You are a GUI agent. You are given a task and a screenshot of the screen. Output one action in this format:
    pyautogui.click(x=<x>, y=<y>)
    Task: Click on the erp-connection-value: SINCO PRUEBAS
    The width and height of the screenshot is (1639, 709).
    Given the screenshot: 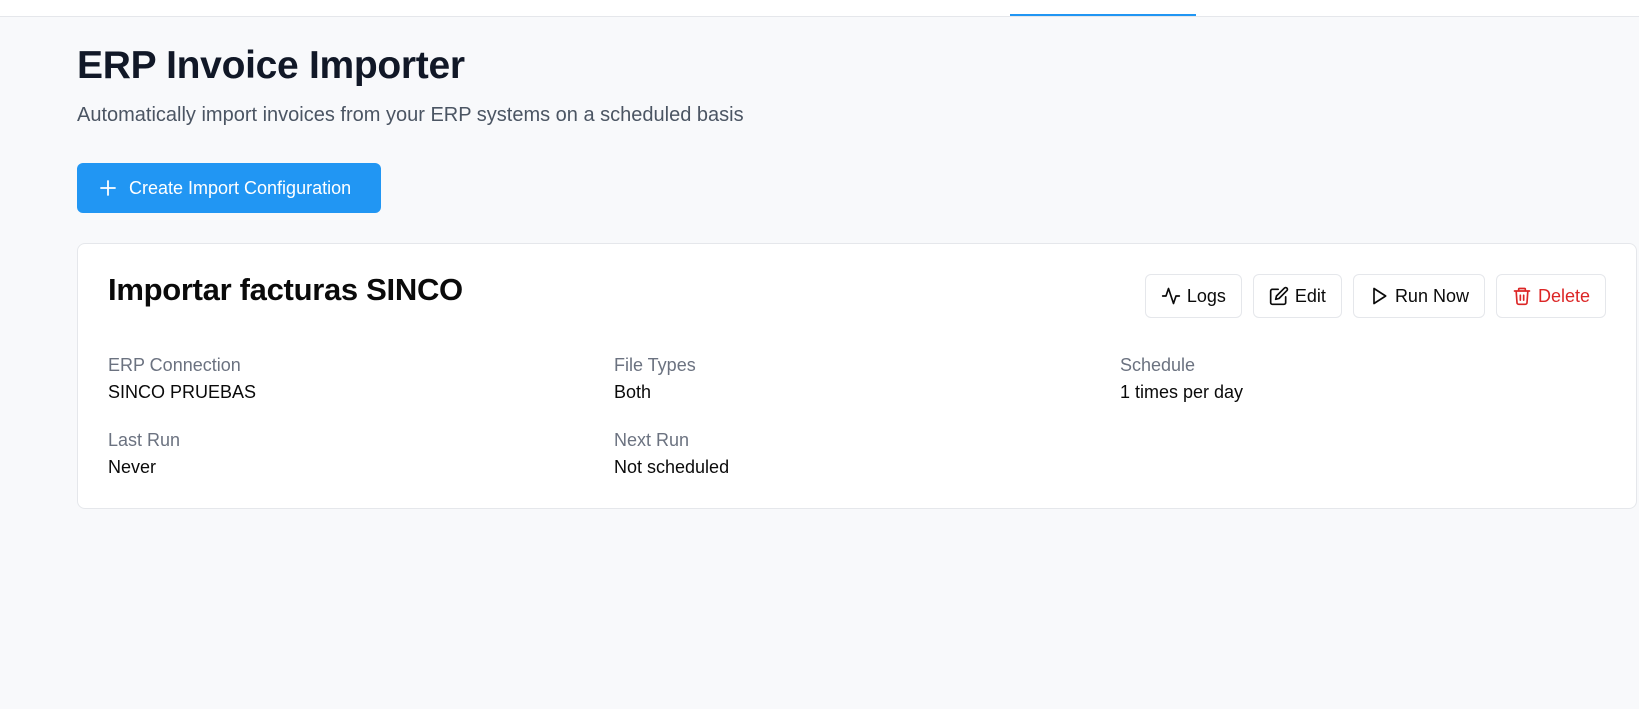 What is the action you would take?
    pyautogui.click(x=182, y=392)
    